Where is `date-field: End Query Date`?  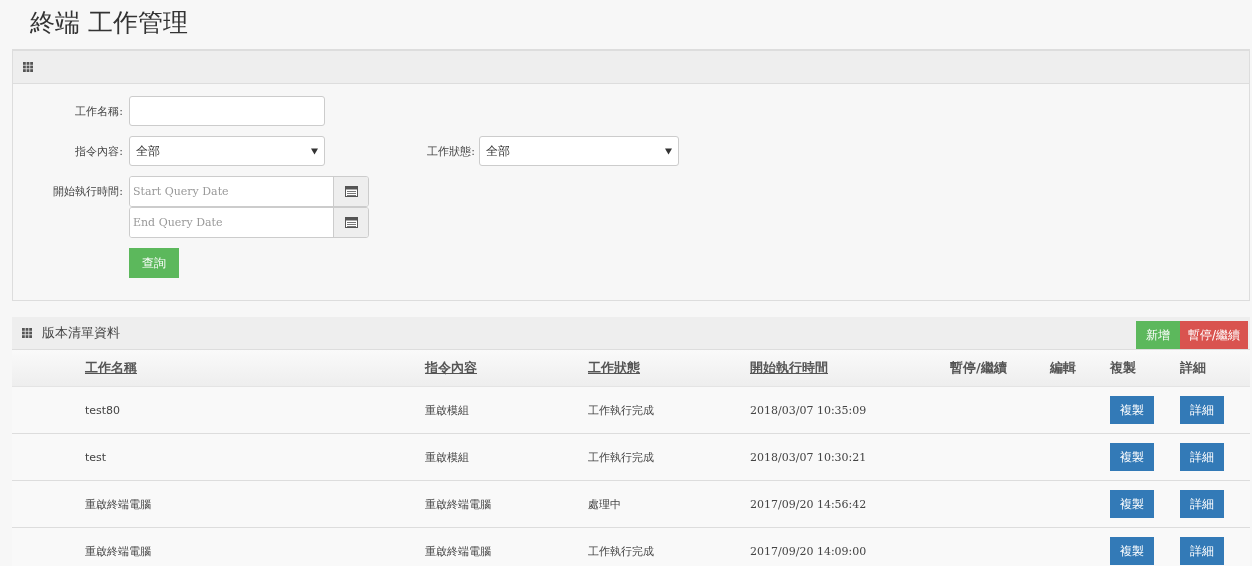
date-field: End Query Date is located at coordinates (249, 222).